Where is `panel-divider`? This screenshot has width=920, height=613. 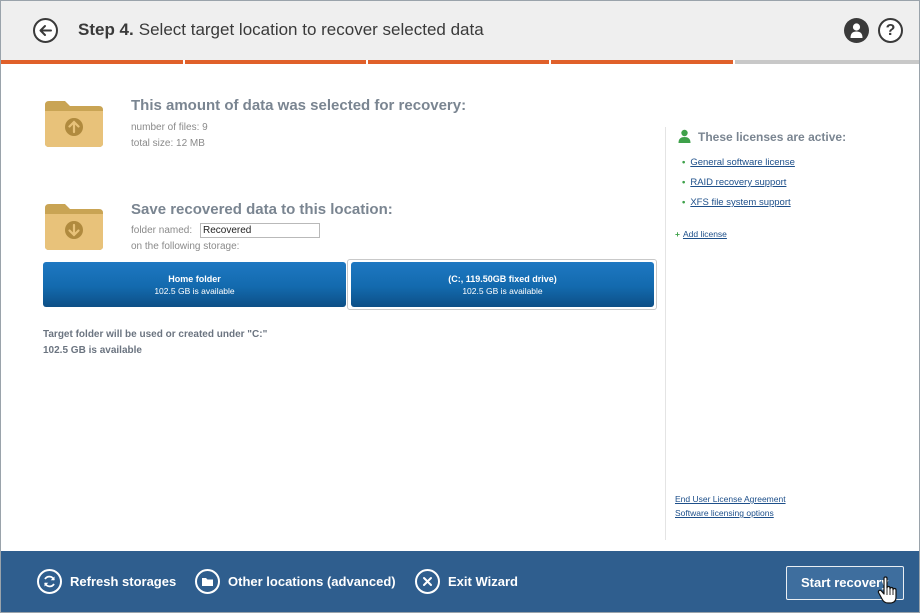 panel-divider is located at coordinates (665, 333).